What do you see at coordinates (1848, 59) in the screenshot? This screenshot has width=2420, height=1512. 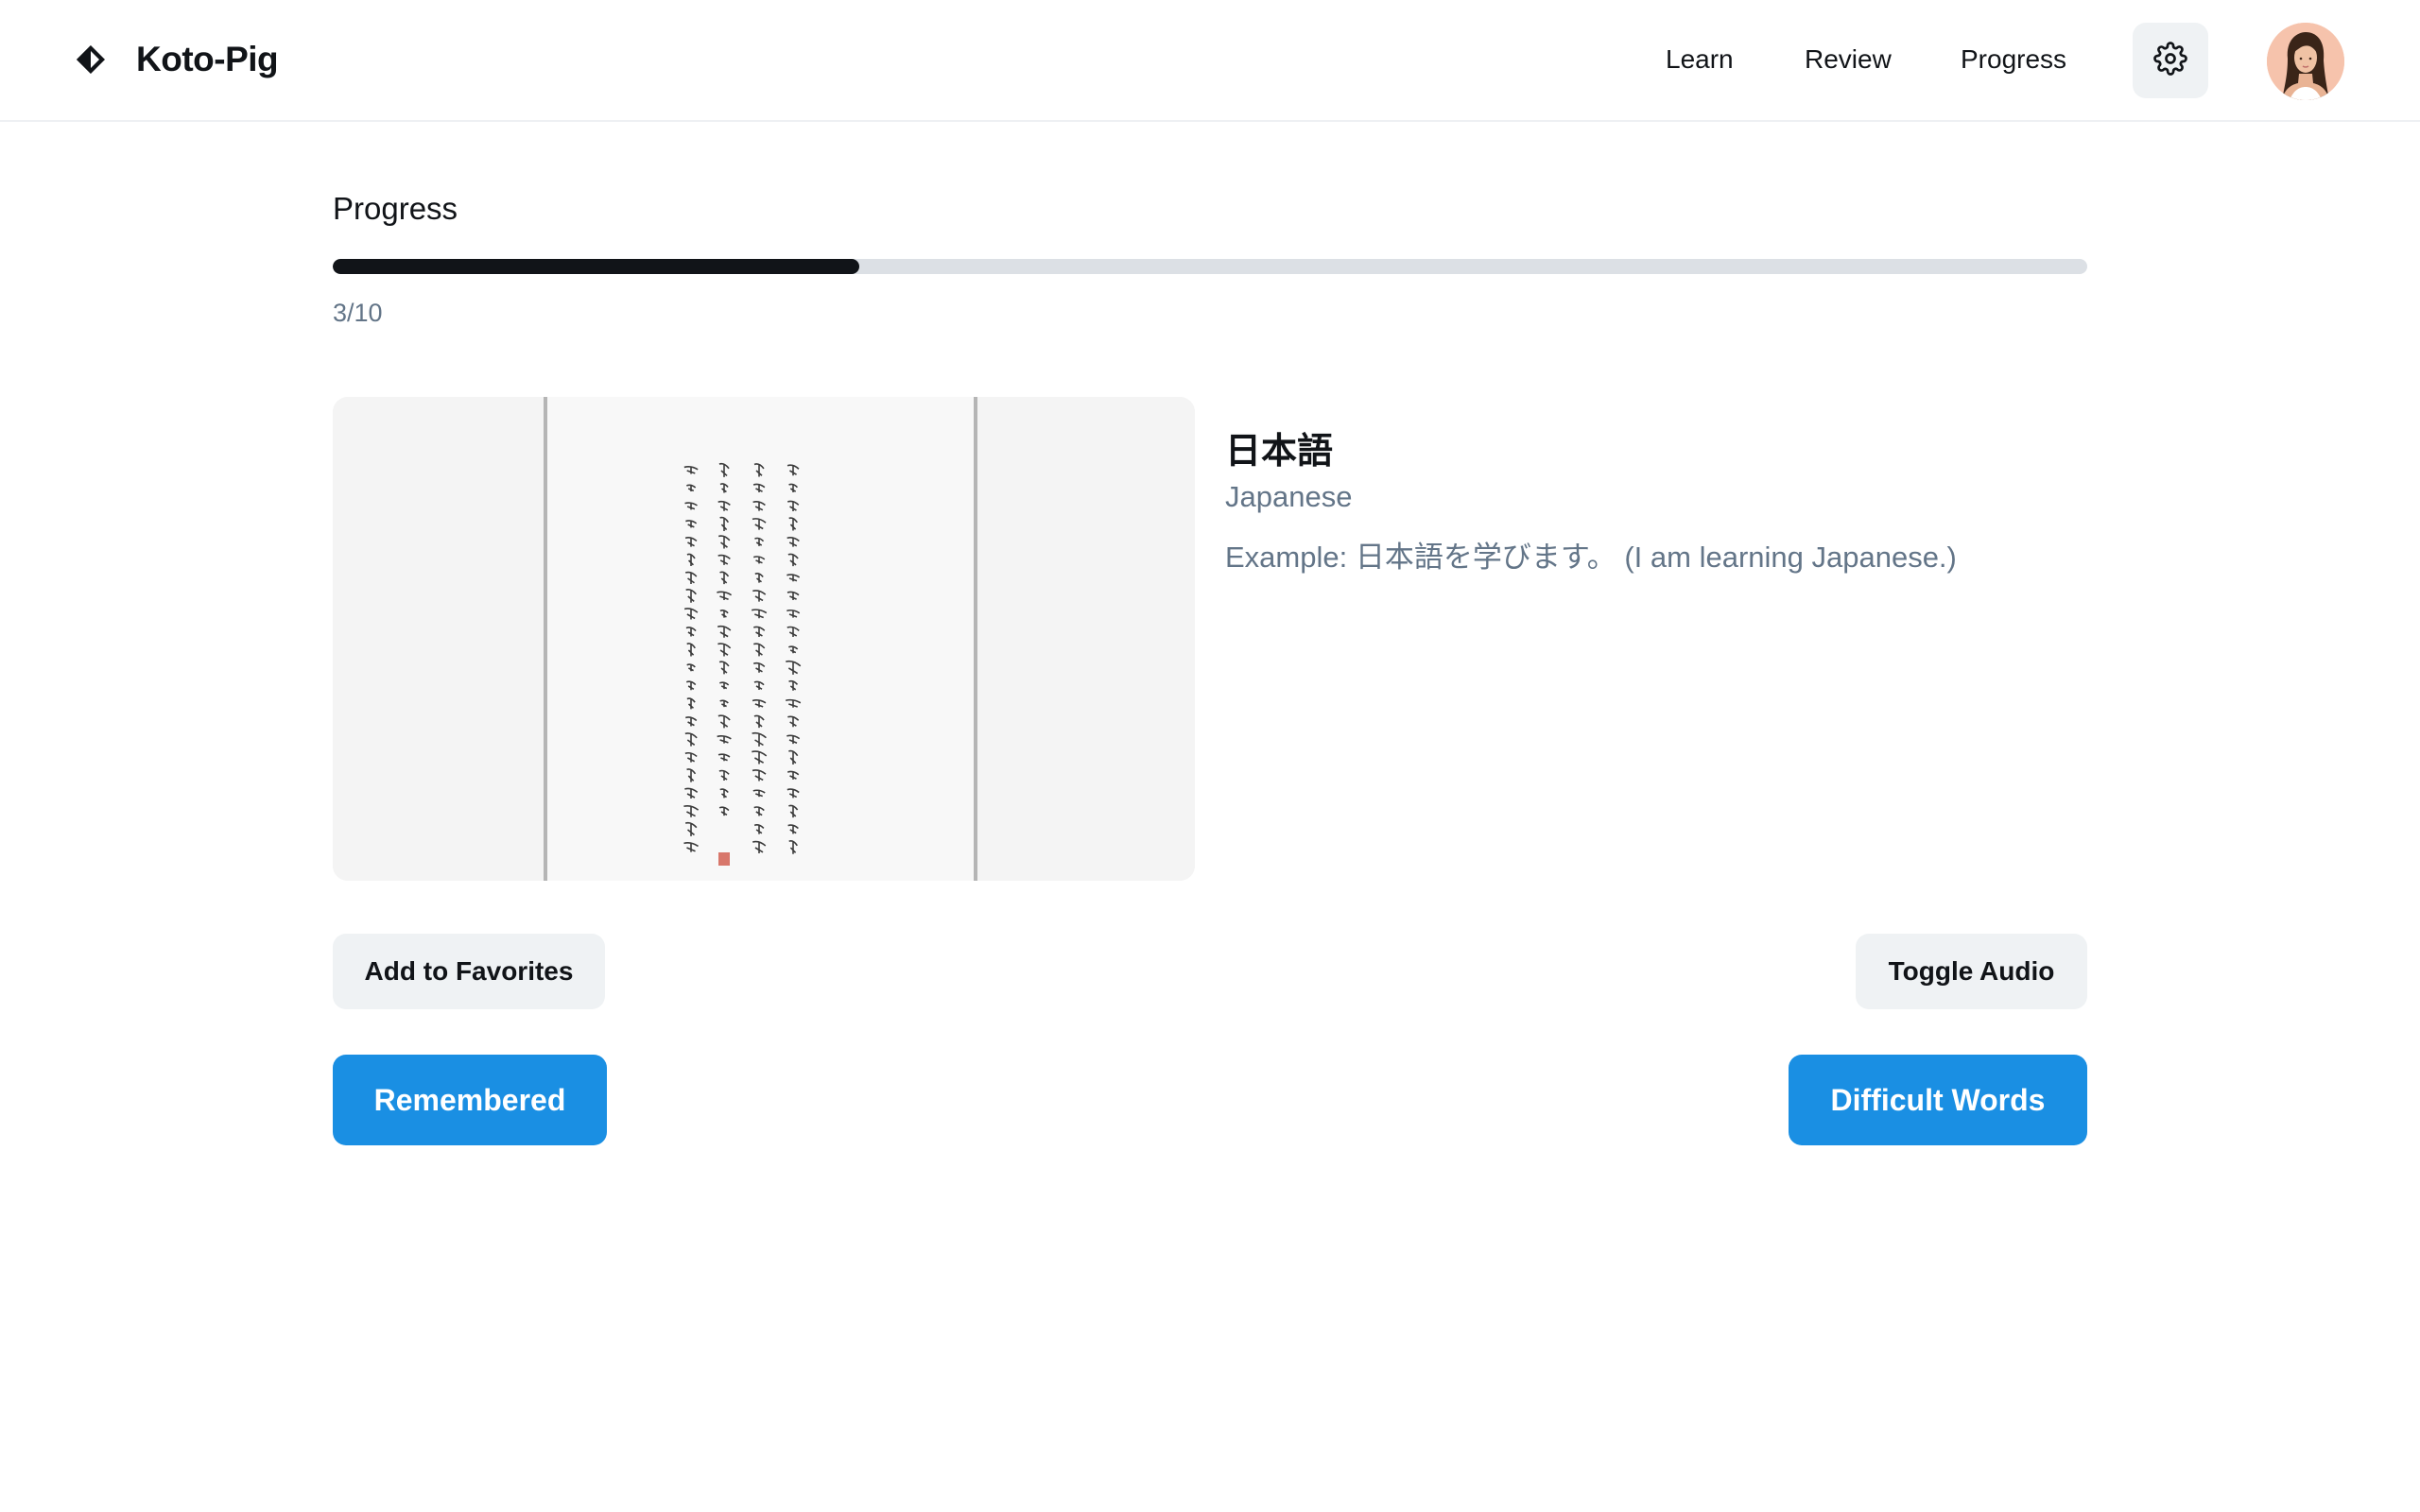 I see `nav-review: Review` at bounding box center [1848, 59].